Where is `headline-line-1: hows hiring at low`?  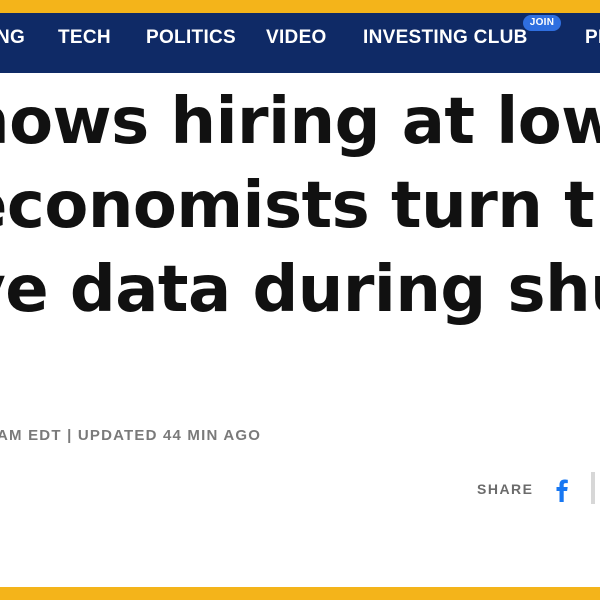
headline-line-1: hows hiring at low is located at coordinates (300, 122).